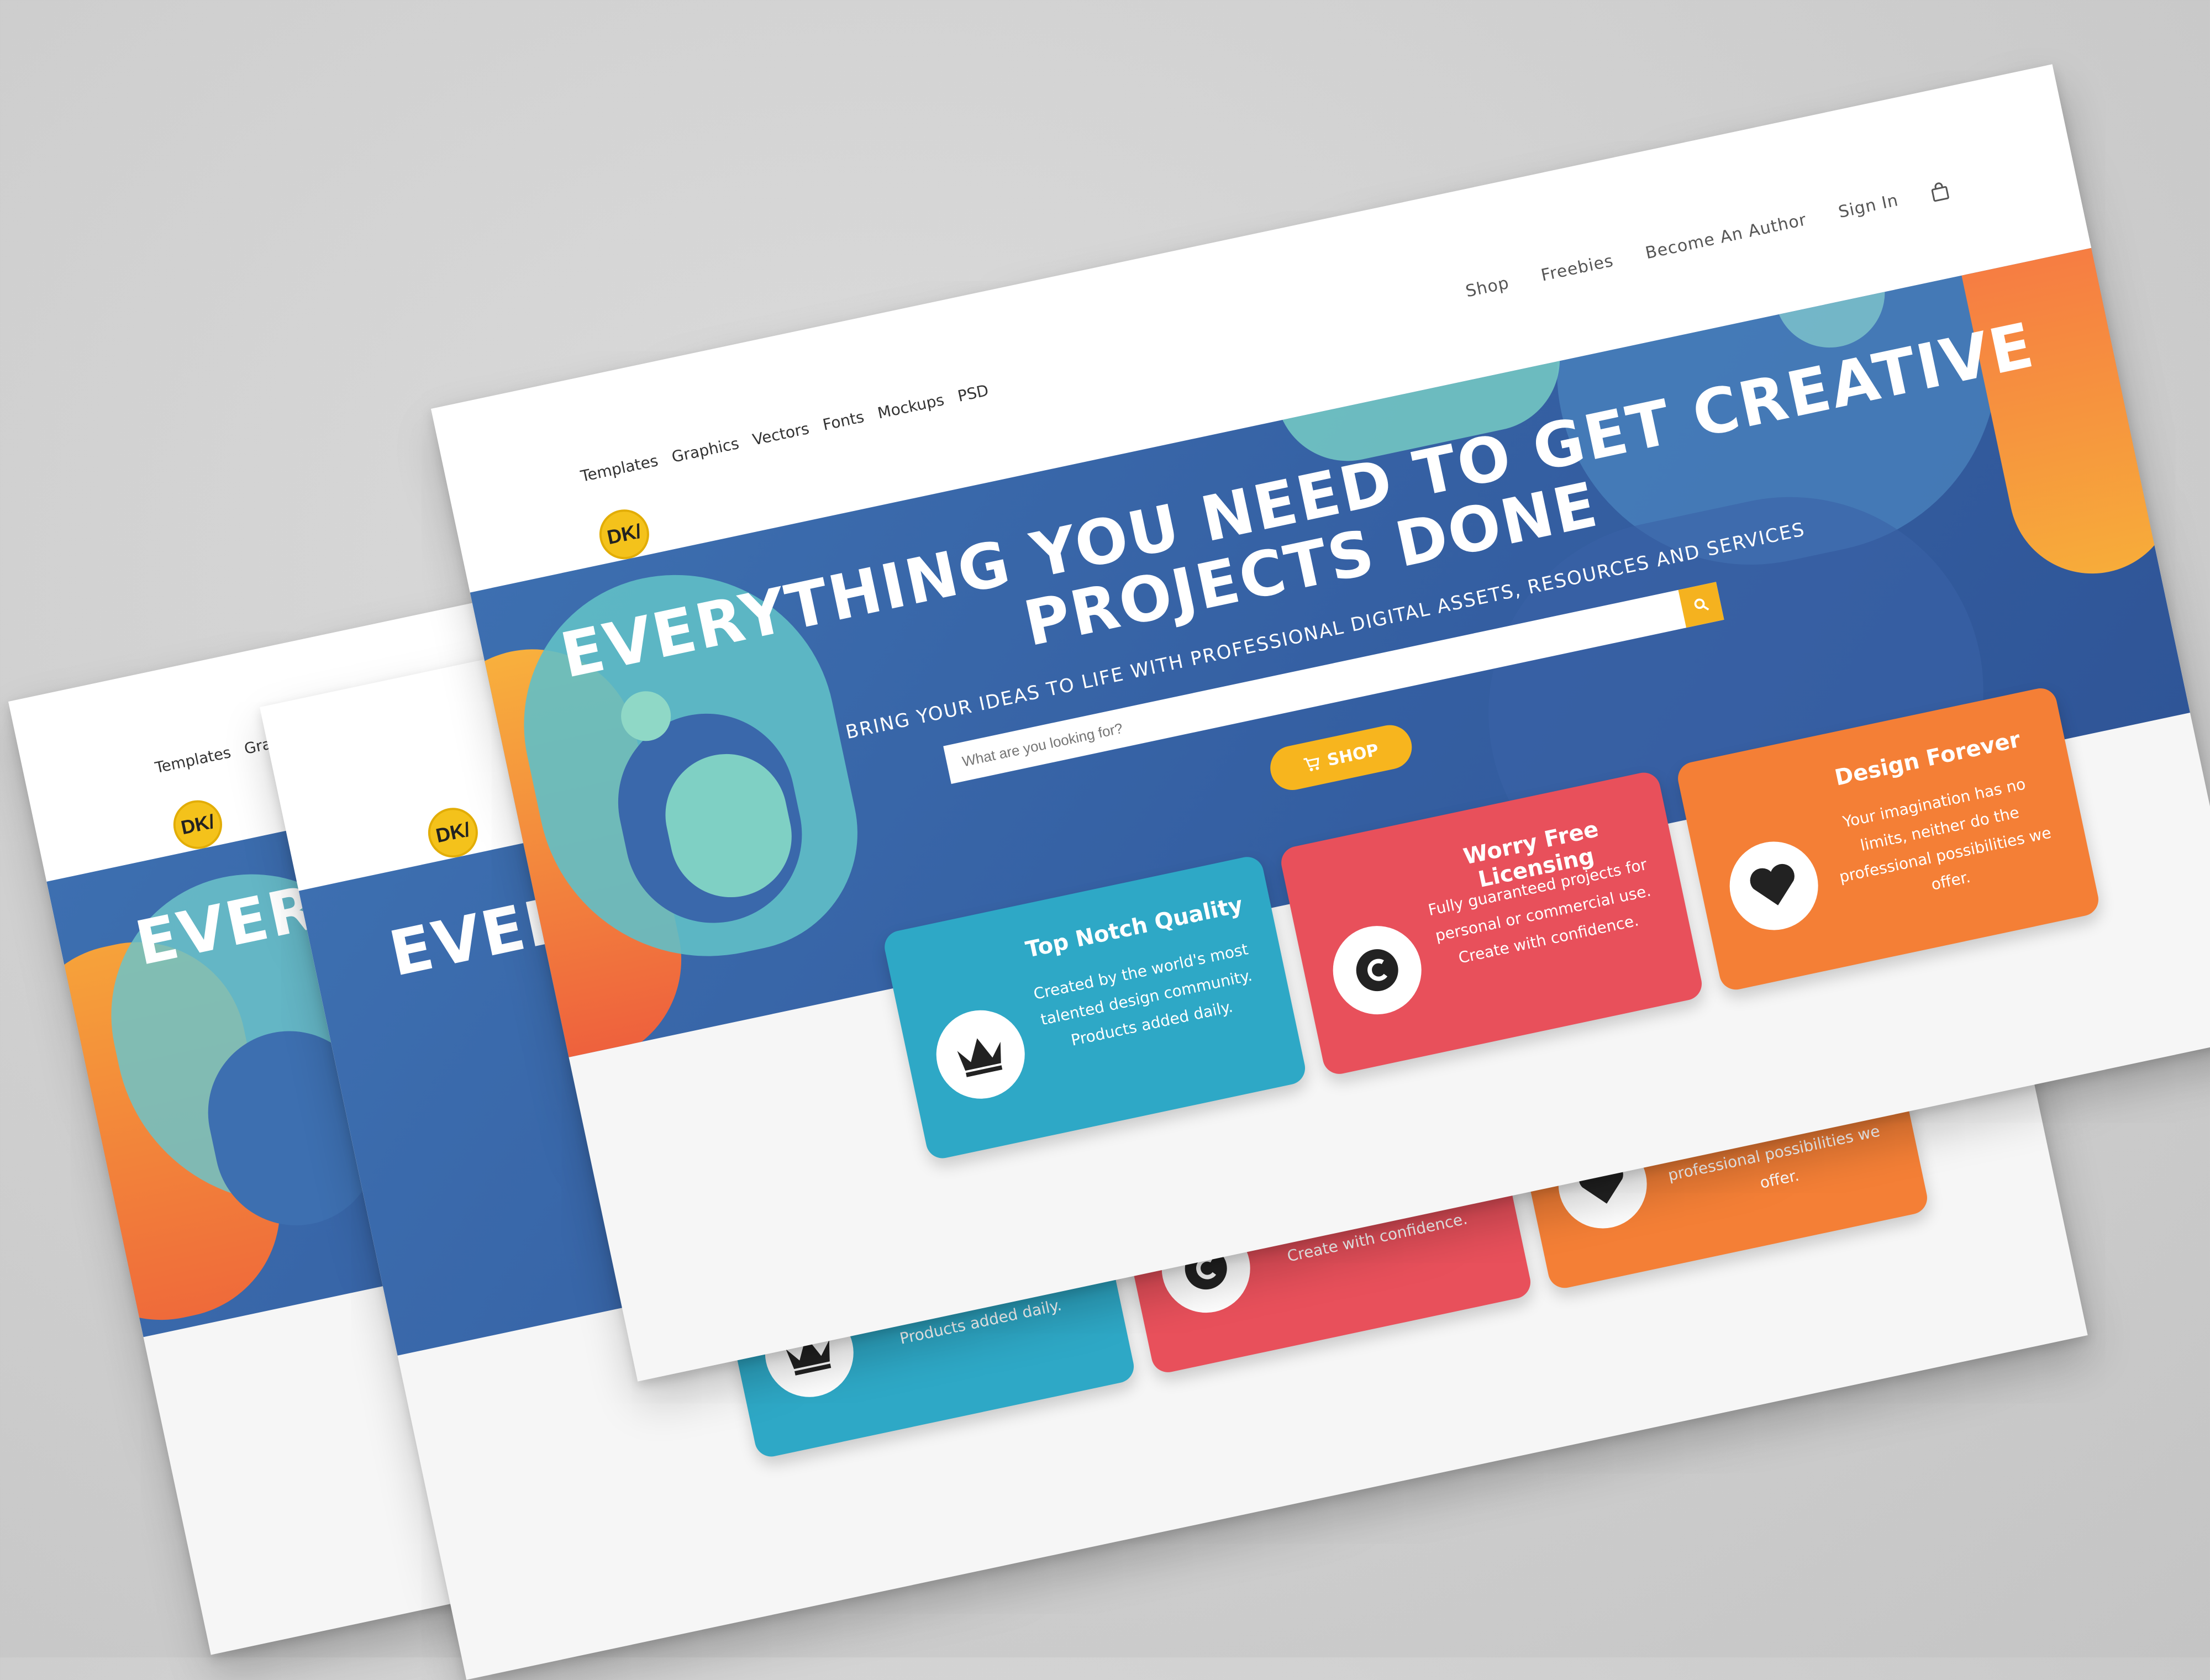 The image size is (2210, 1680). I want to click on top-nav: Shop Freebies Become An Author Sign In, so click(1707, 241).